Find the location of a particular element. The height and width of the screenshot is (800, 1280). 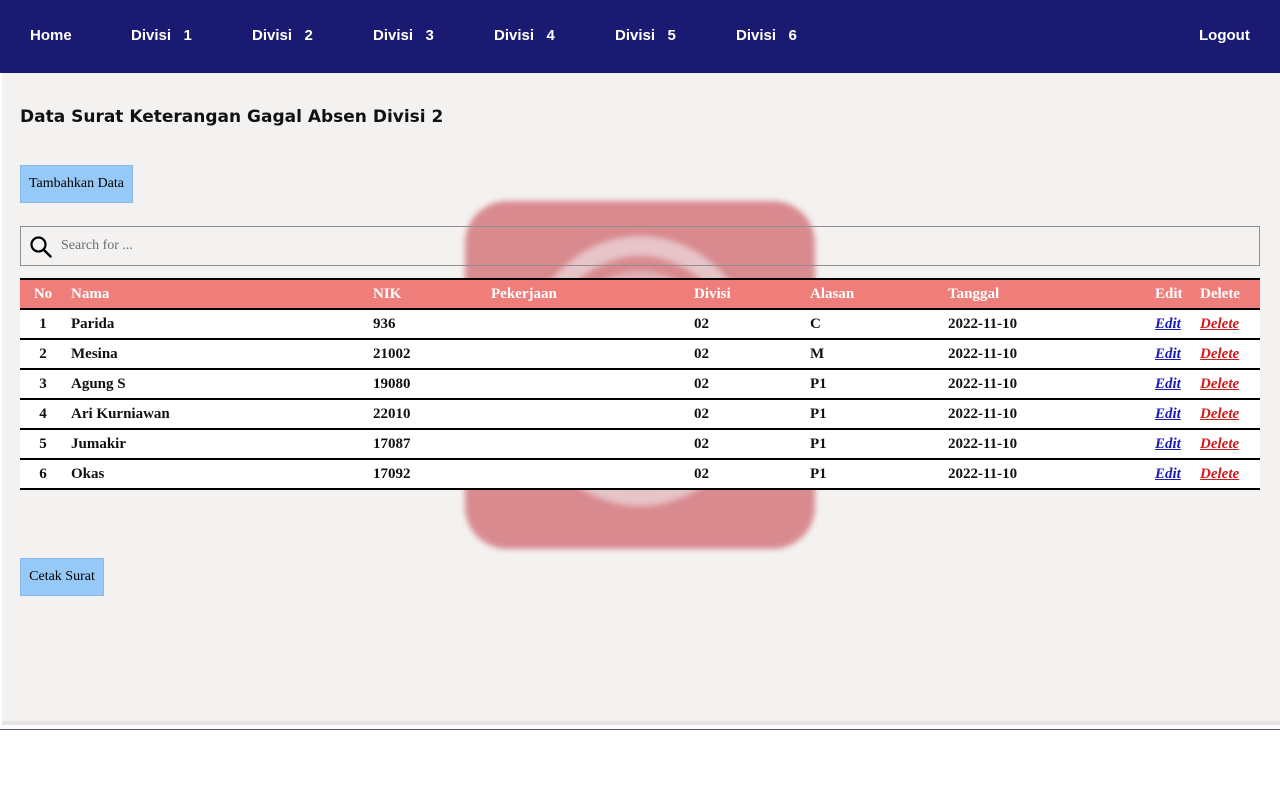

nav-divisi-1: Divisi 1 is located at coordinates (161, 36).